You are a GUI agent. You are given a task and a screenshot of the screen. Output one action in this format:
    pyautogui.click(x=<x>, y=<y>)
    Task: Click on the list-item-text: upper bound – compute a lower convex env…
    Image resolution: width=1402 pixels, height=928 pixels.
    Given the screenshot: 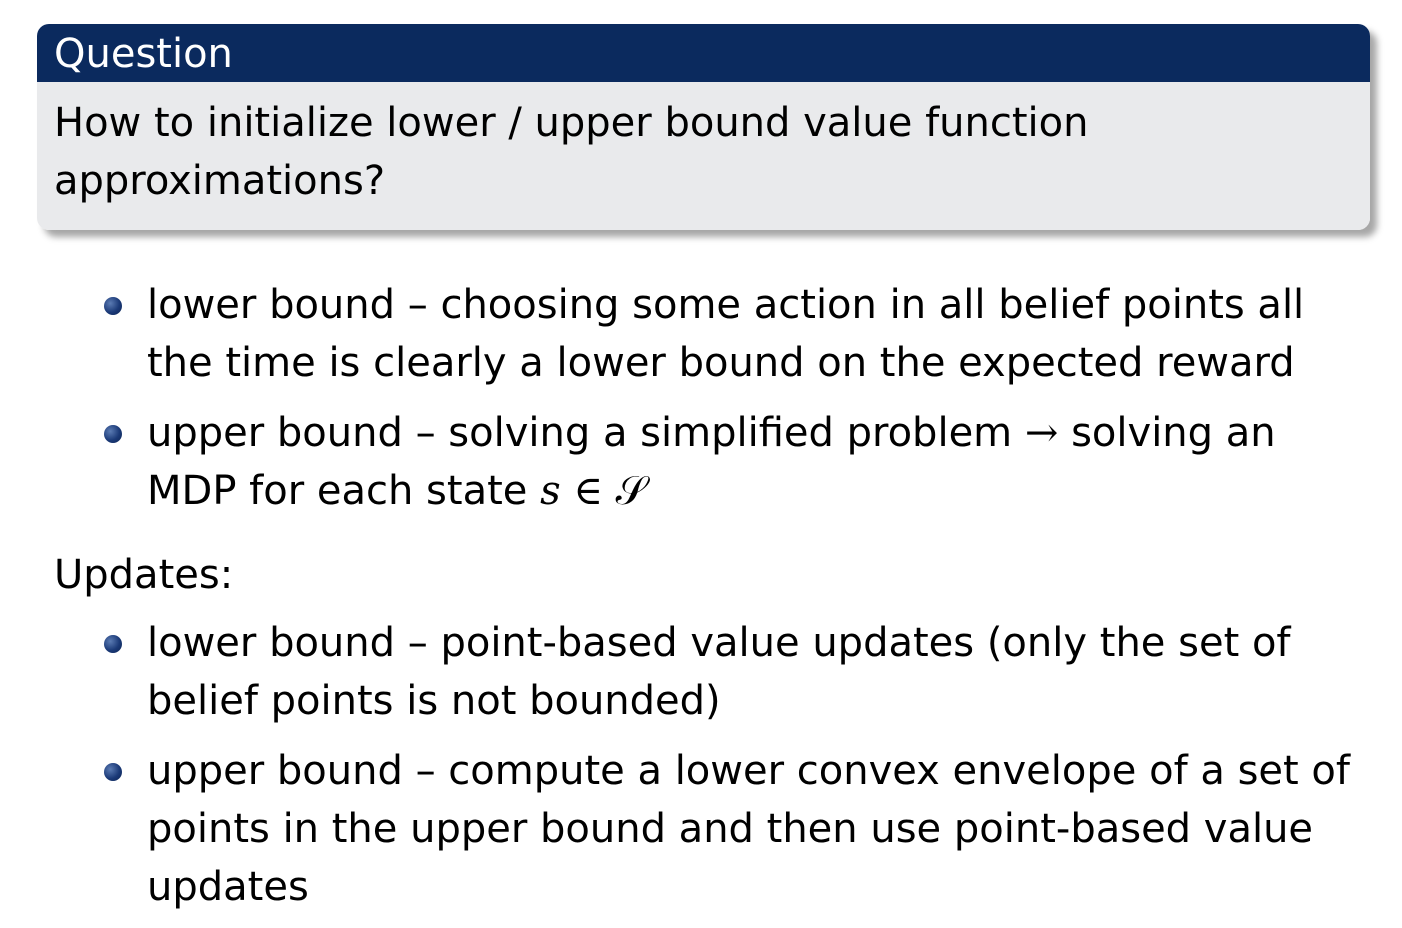 What is the action you would take?
    pyautogui.click(x=748, y=829)
    